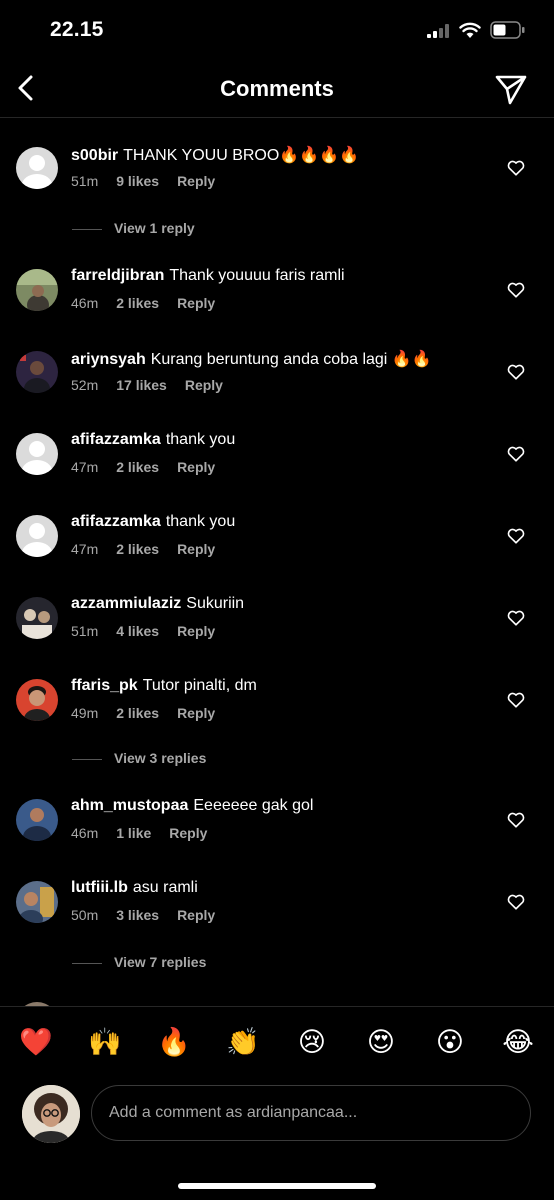 This screenshot has width=554, height=1200. I want to click on home-indicator, so click(277, 1186).